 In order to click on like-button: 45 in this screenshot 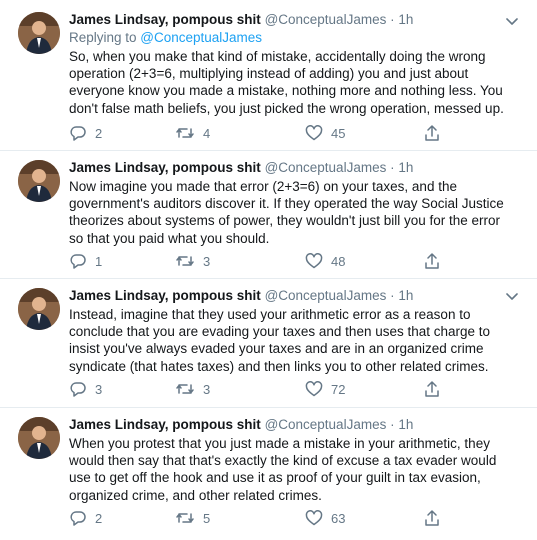, I will do `click(325, 133)`.